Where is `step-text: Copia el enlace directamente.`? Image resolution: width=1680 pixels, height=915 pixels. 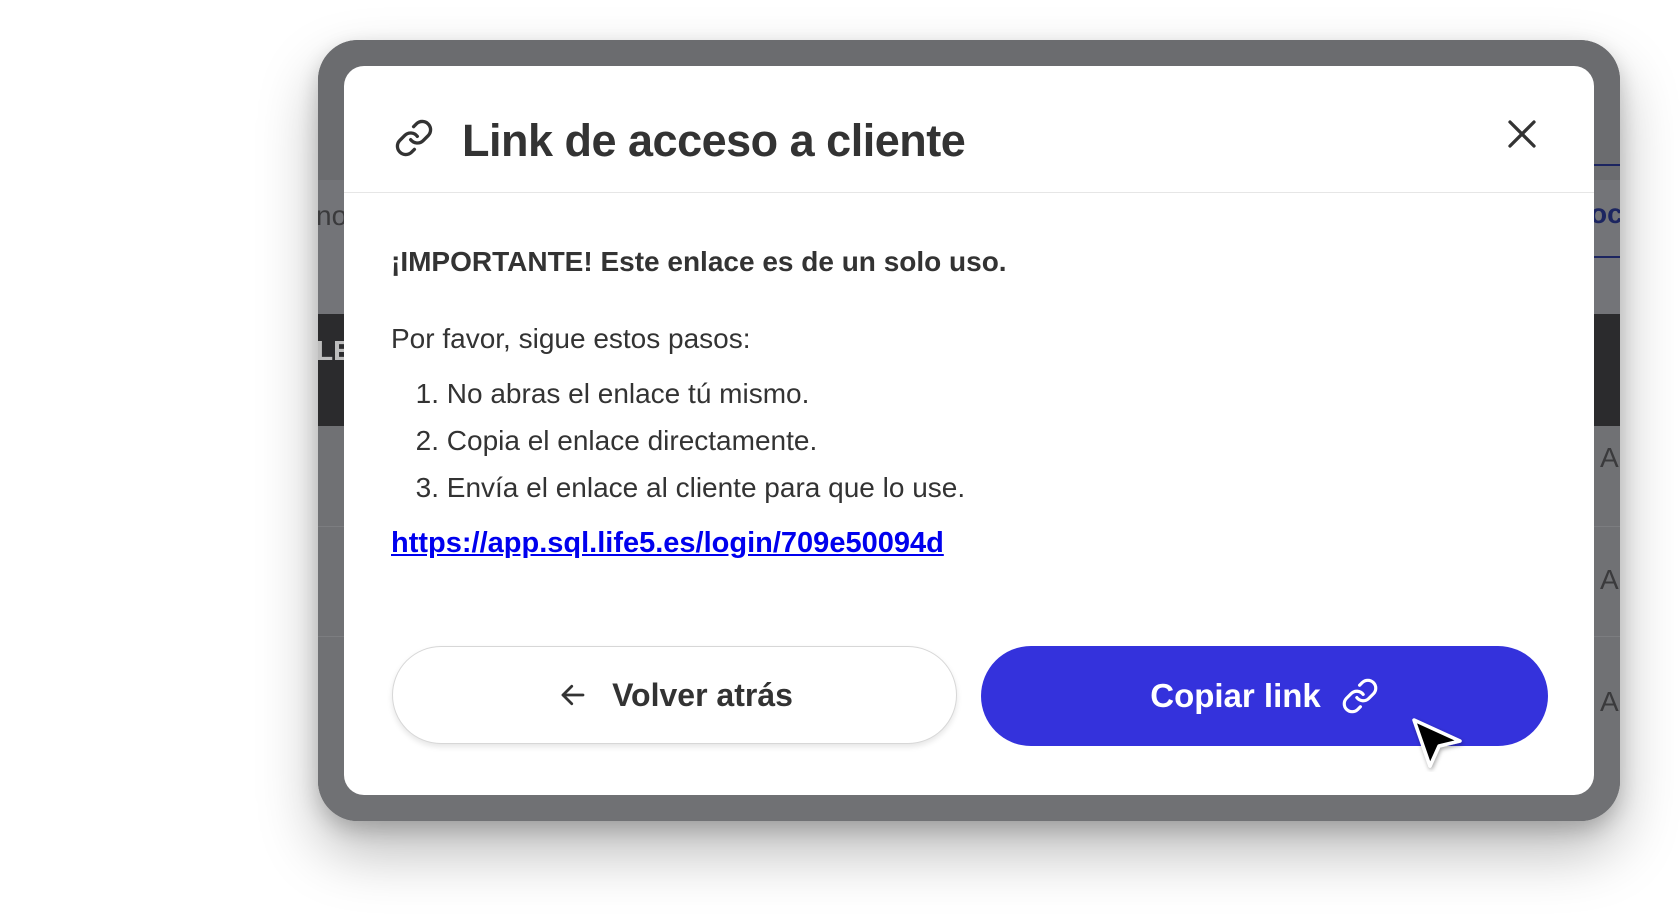
step-text: Copia el enlace directamente. is located at coordinates (632, 440).